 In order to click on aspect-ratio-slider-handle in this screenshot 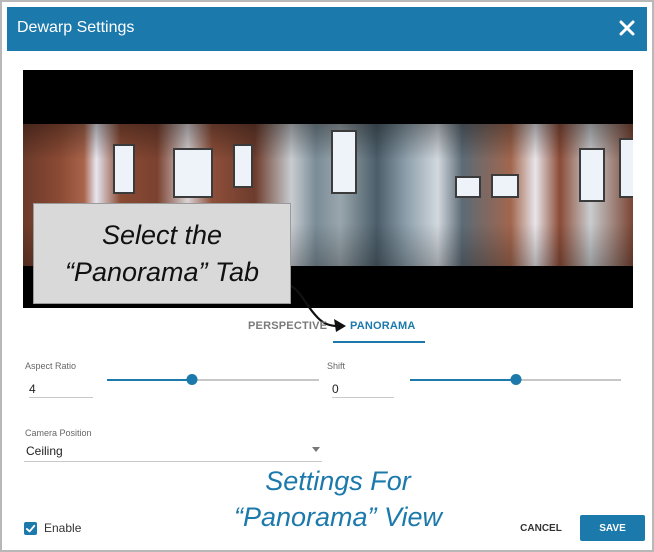, I will do `click(192, 379)`.